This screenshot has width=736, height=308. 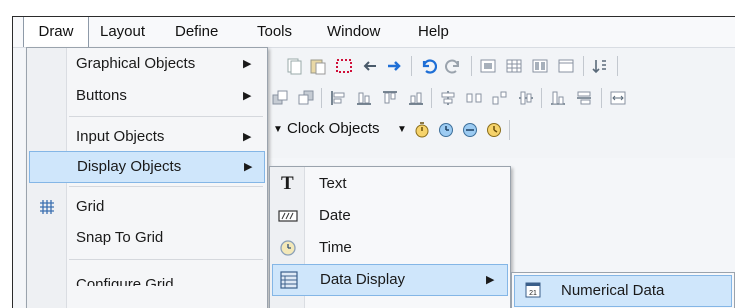 What do you see at coordinates (353, 32) in the screenshot?
I see `menu-window: Window` at bounding box center [353, 32].